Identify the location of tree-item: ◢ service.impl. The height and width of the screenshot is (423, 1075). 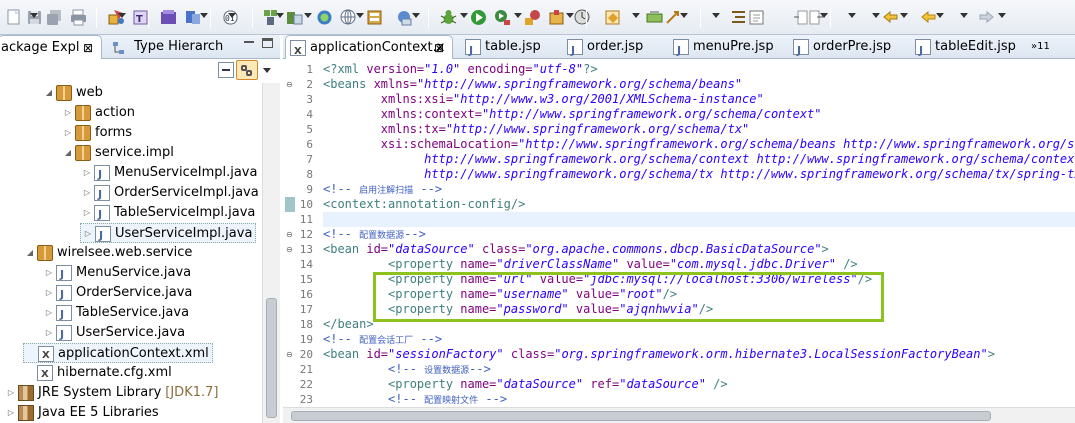
(117, 153).